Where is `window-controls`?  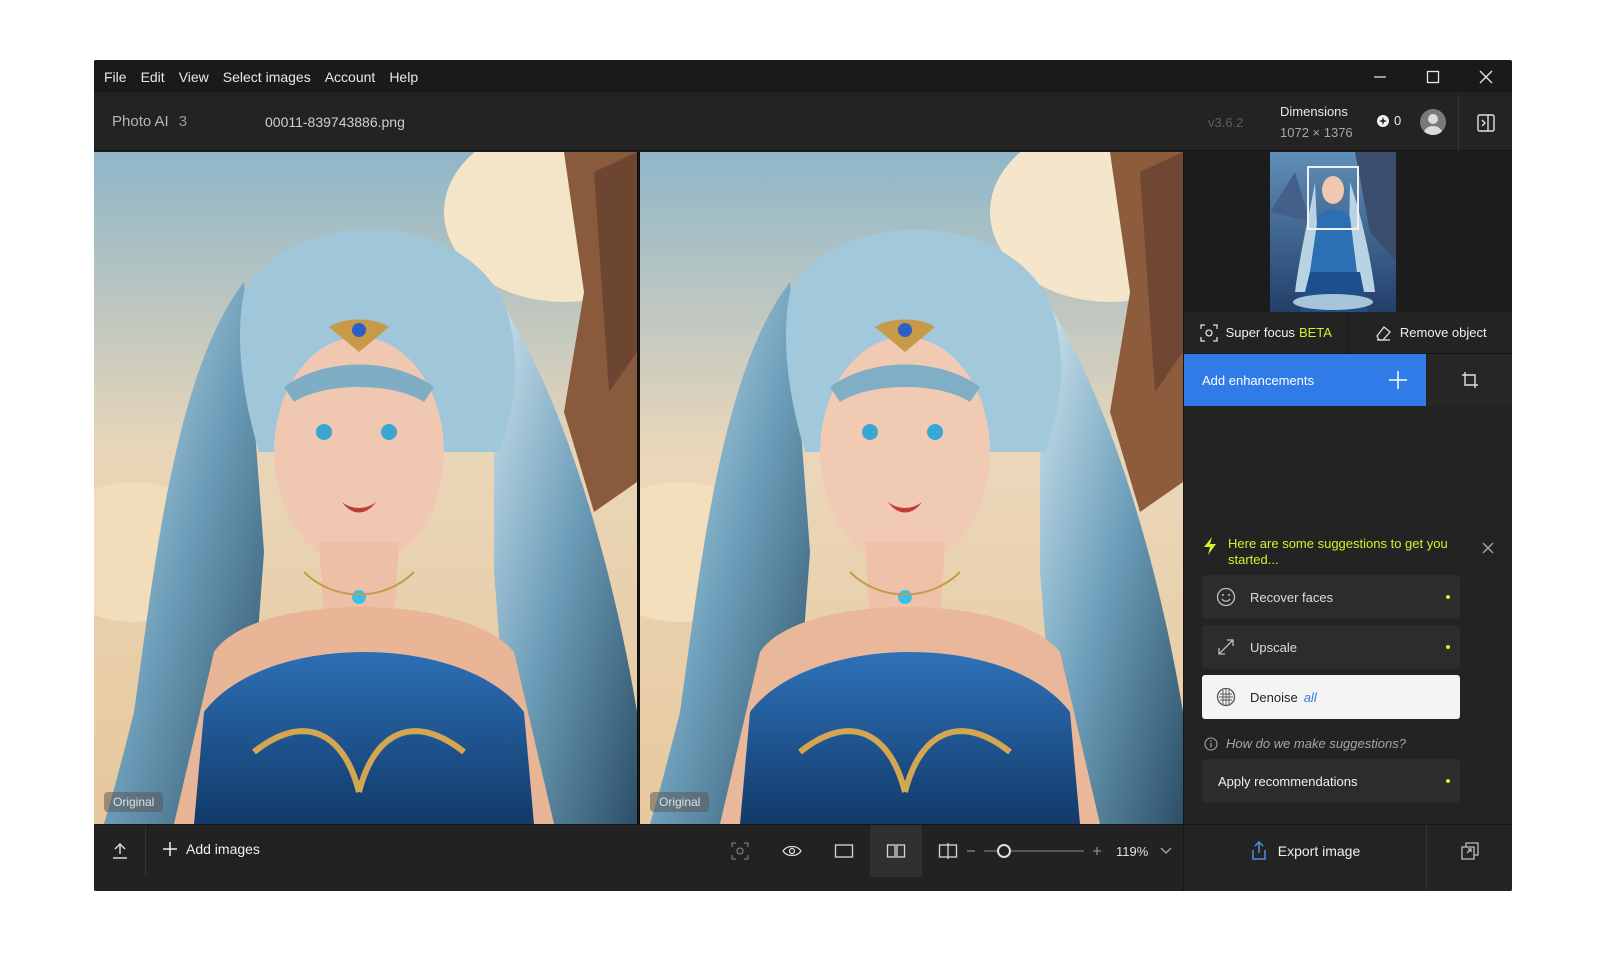 window-controls is located at coordinates (1432, 77).